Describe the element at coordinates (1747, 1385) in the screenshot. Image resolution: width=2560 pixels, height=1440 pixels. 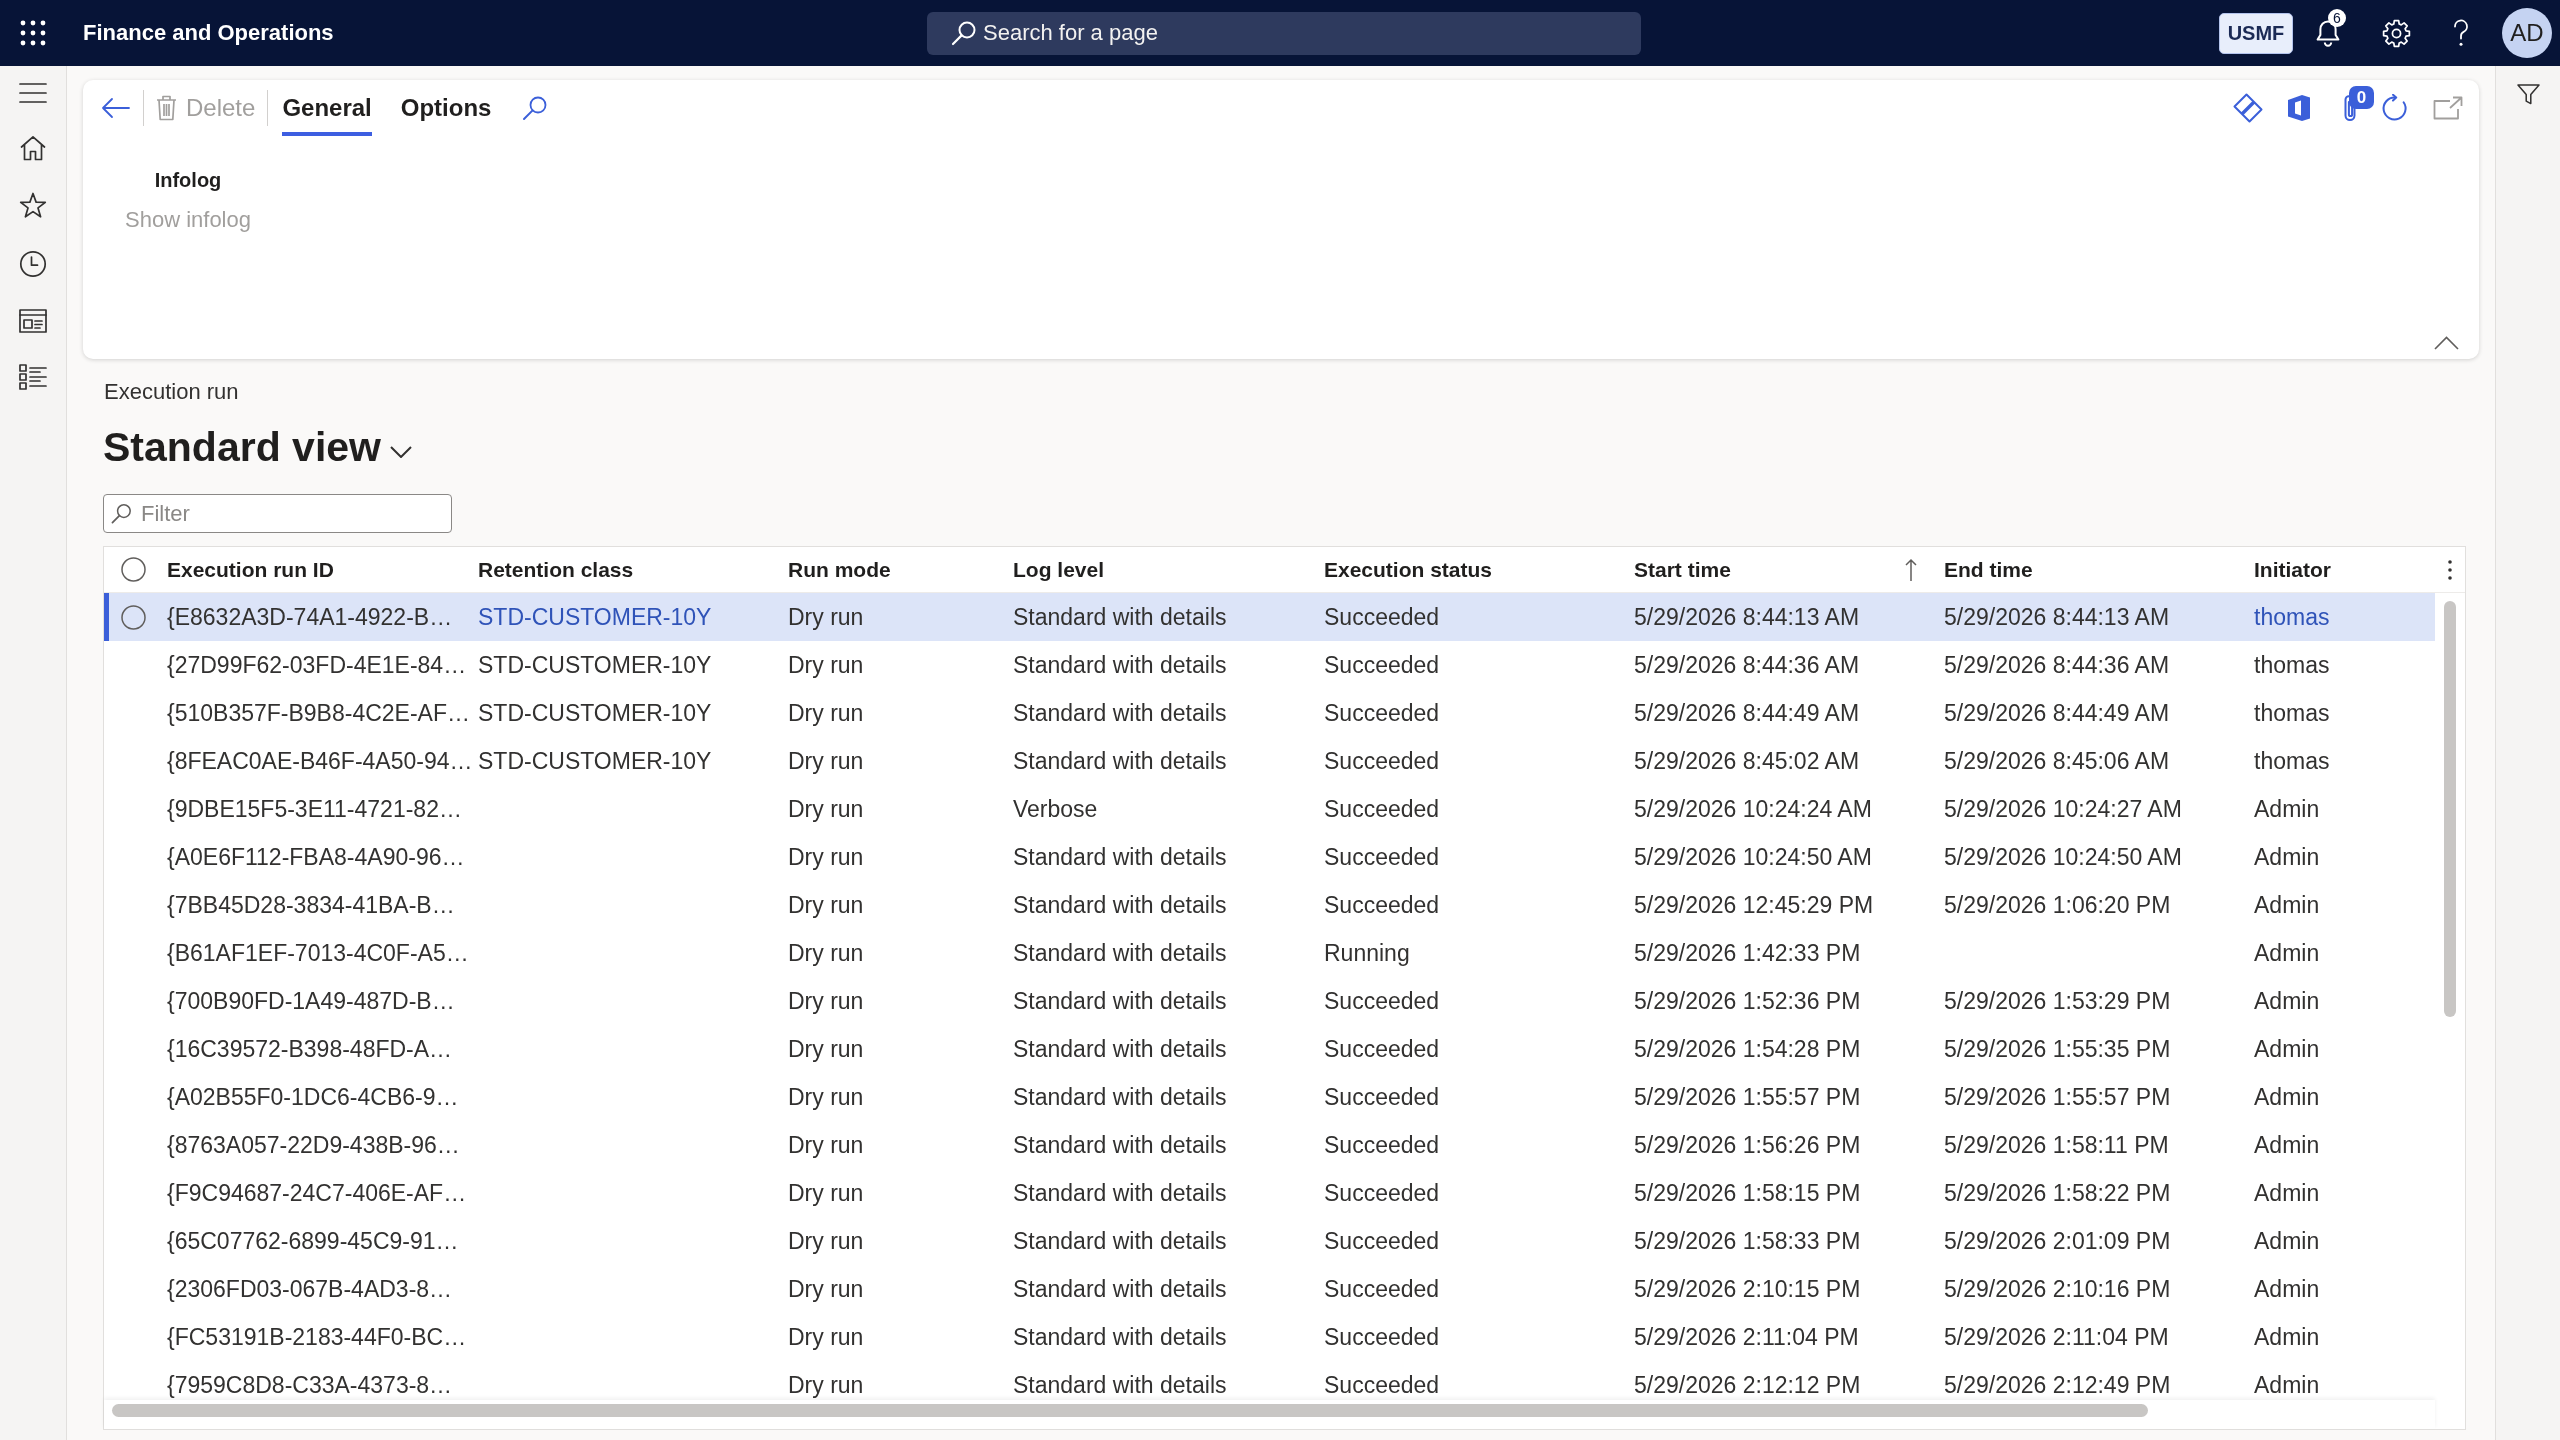
I see `table-cell: 5/29/2026 2:12:12 PM` at that location.